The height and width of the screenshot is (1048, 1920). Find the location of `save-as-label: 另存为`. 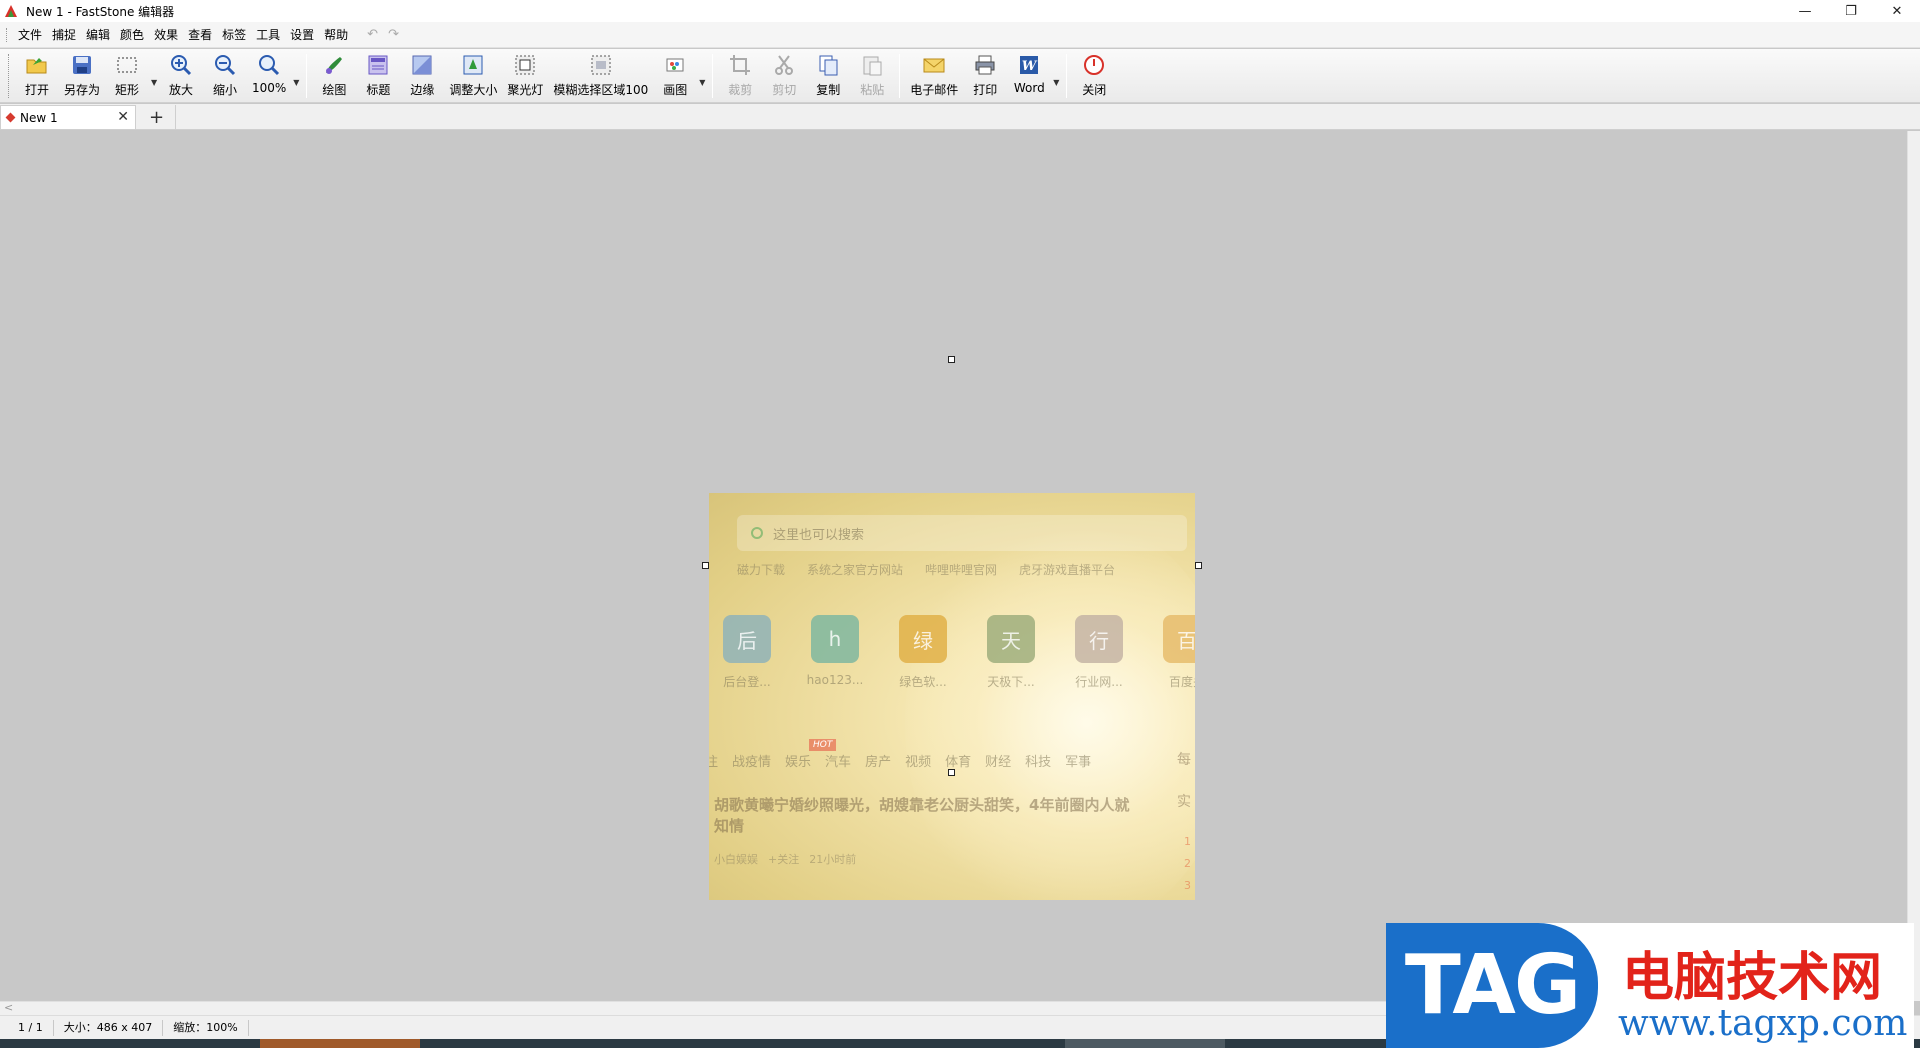

save-as-label: 另存为 is located at coordinates (82, 90).